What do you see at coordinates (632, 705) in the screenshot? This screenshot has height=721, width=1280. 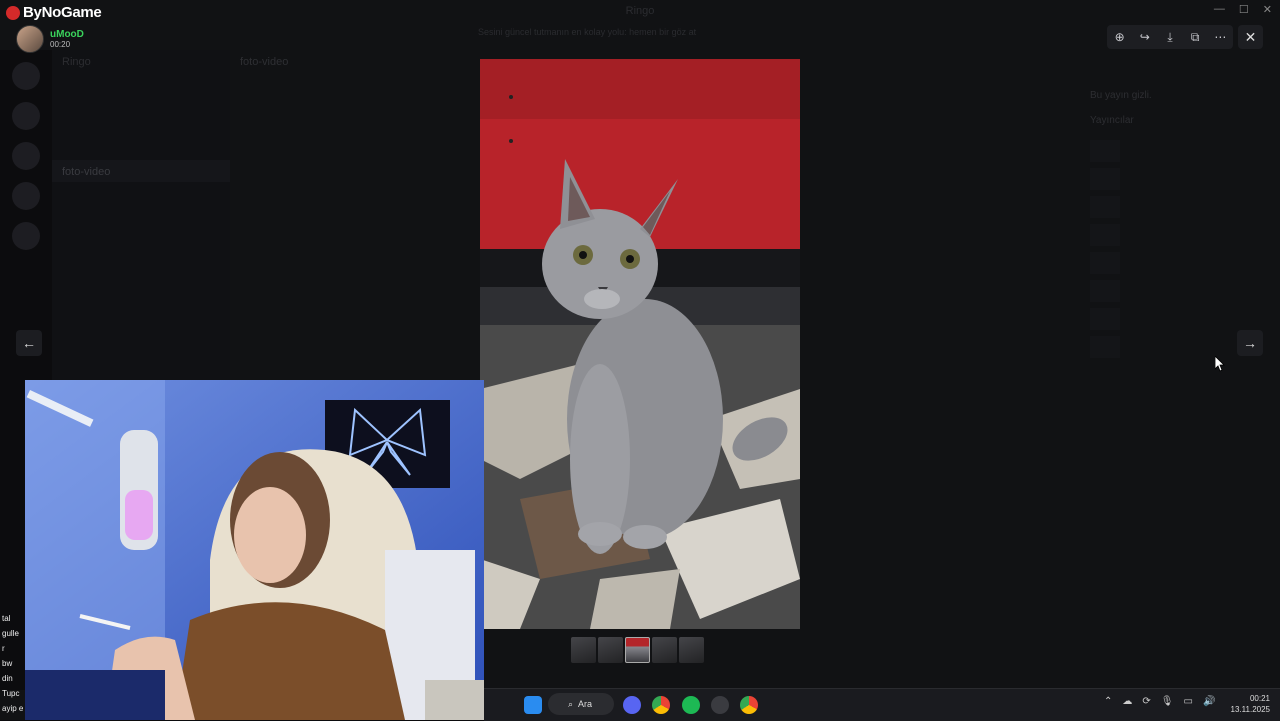 I see `discord-icon` at bounding box center [632, 705].